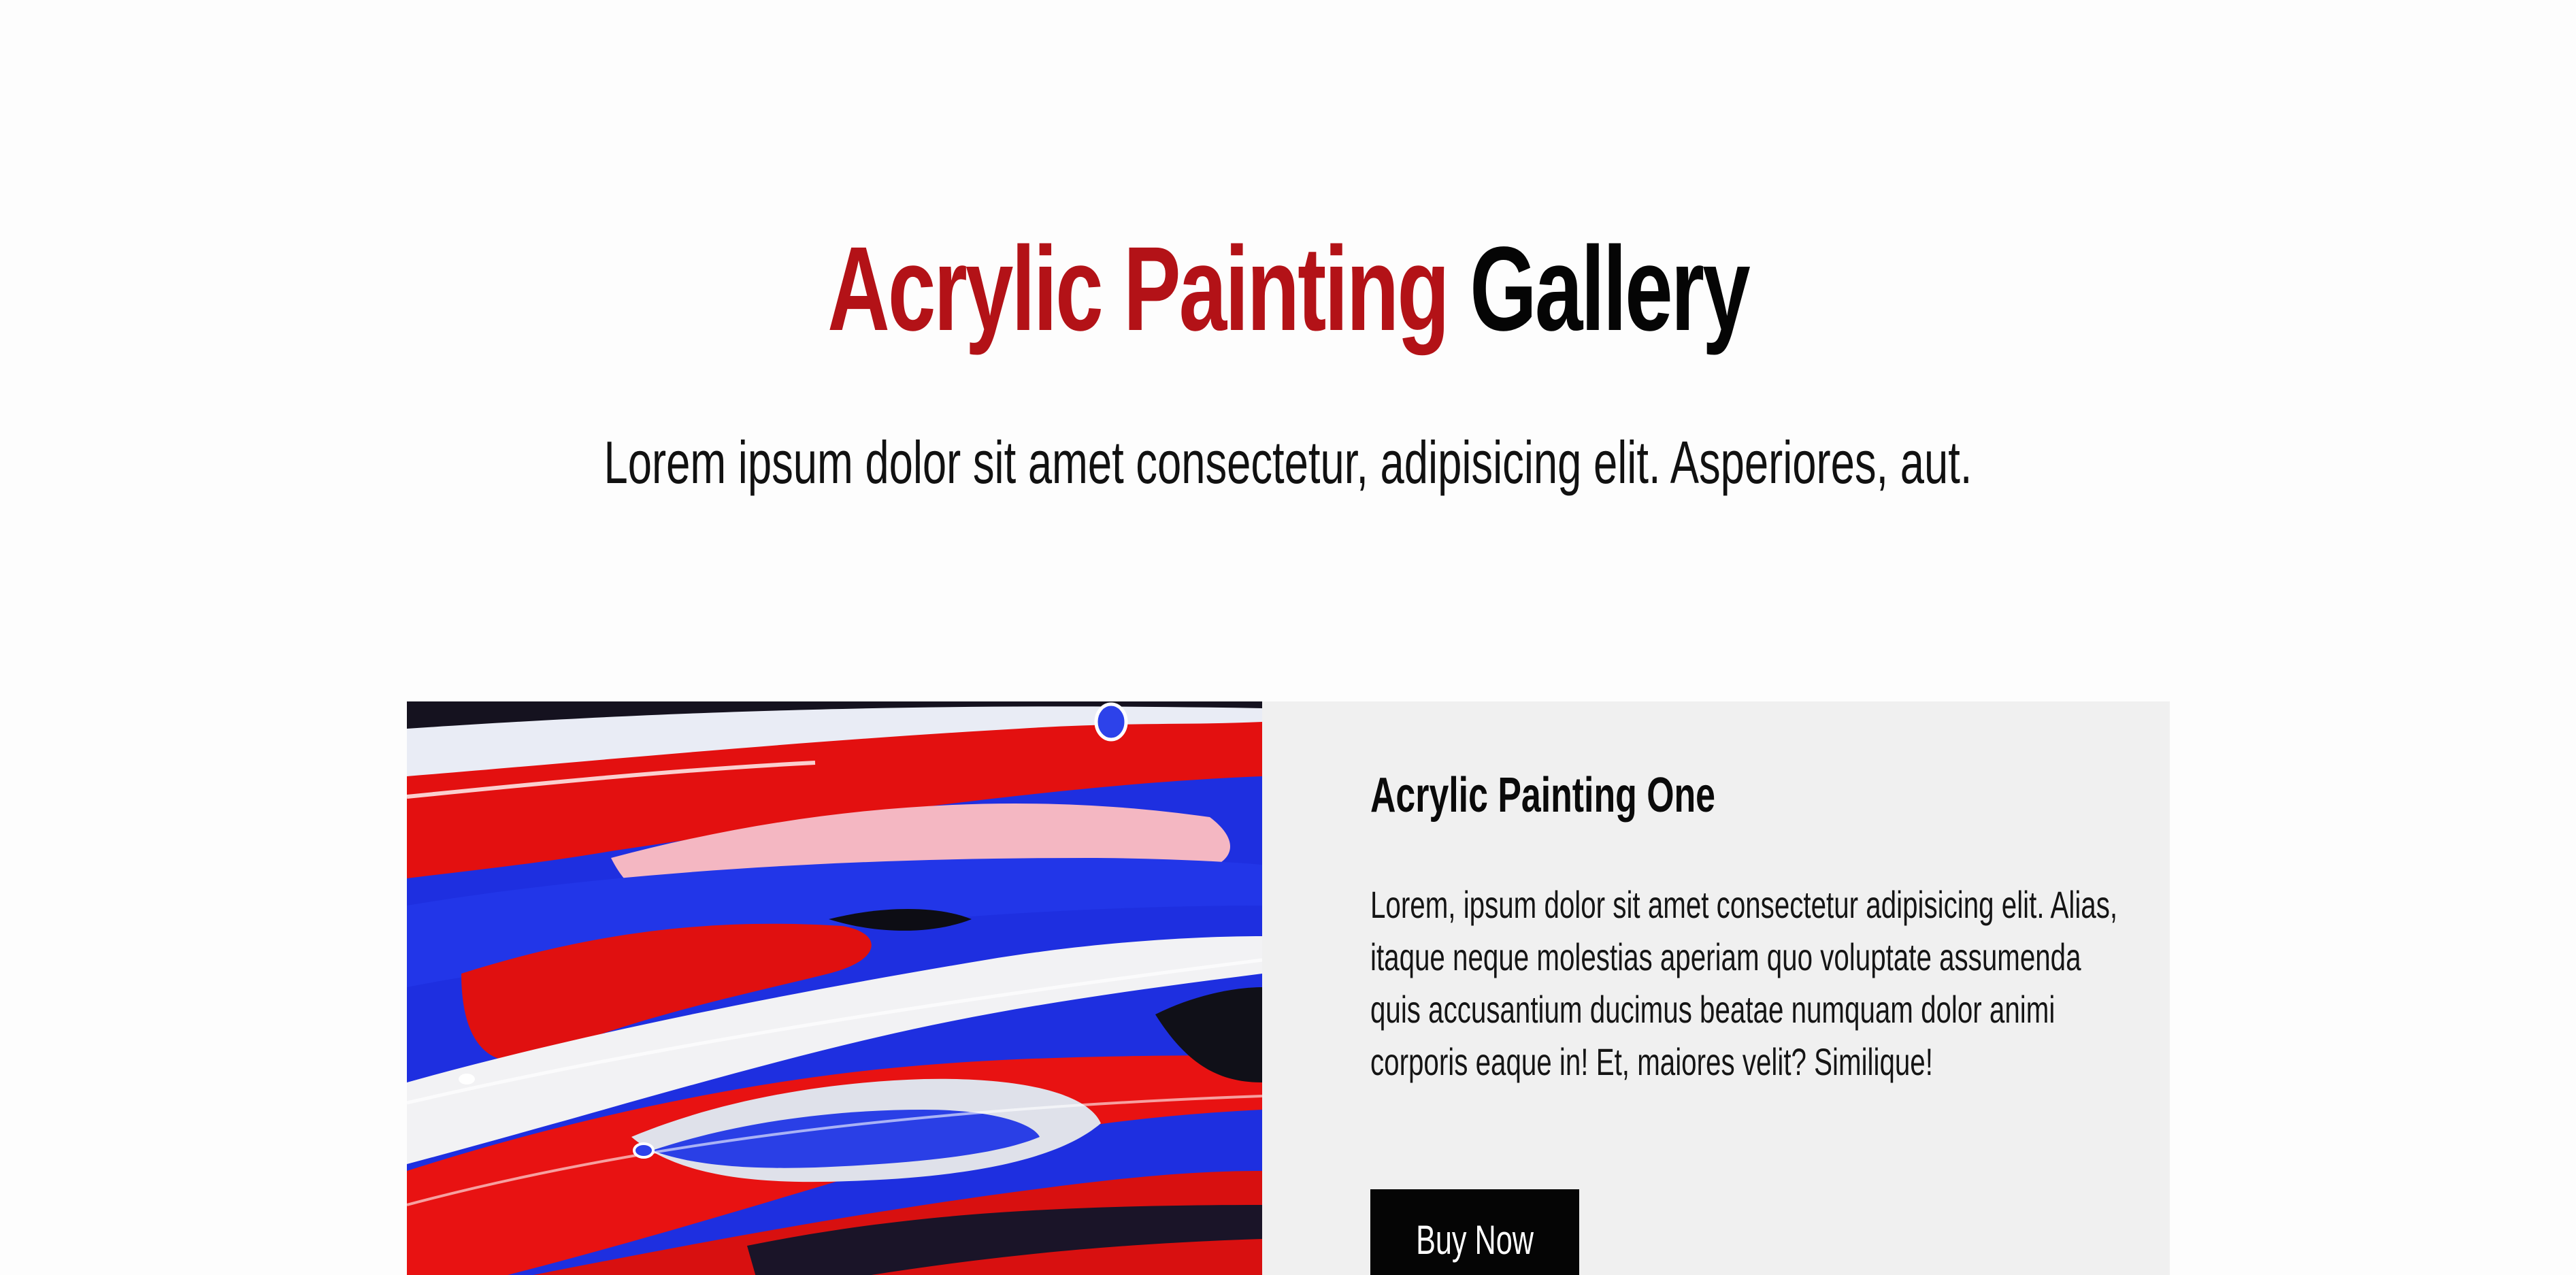 The image size is (2576, 1275). I want to click on page-title-accent: Acrylic Painting, so click(1139, 289).